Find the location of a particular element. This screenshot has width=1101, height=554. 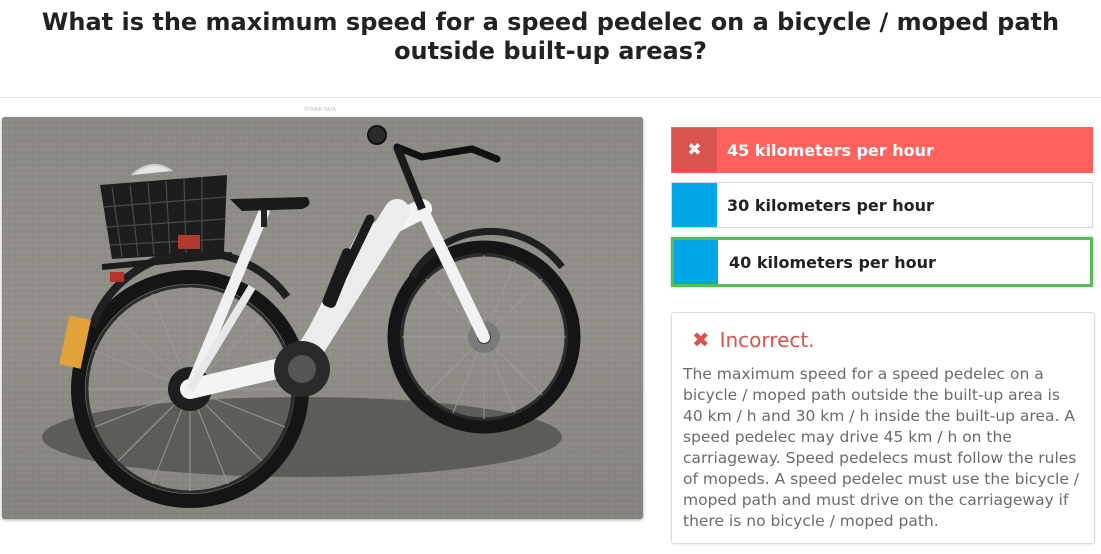

answer-label: 45 kilometers per hour is located at coordinates (830, 150).